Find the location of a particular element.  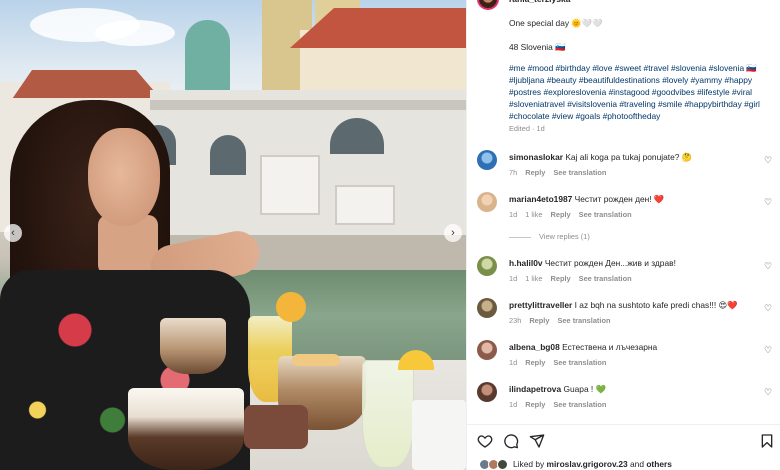

likes-prefix: Liked by is located at coordinates (530, 464).